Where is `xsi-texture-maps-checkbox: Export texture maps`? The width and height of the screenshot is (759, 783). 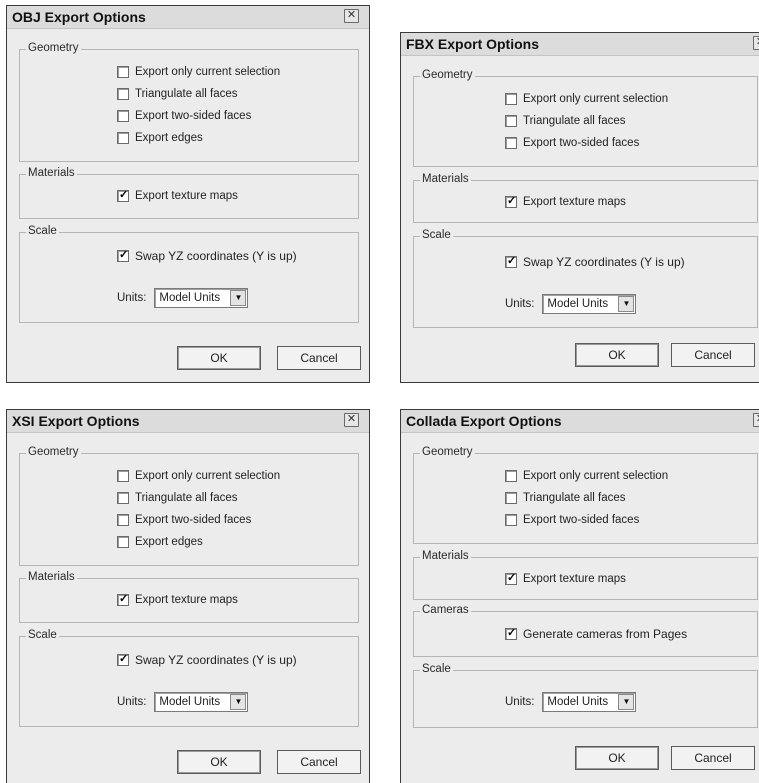 xsi-texture-maps-checkbox: Export texture maps is located at coordinates (177, 600).